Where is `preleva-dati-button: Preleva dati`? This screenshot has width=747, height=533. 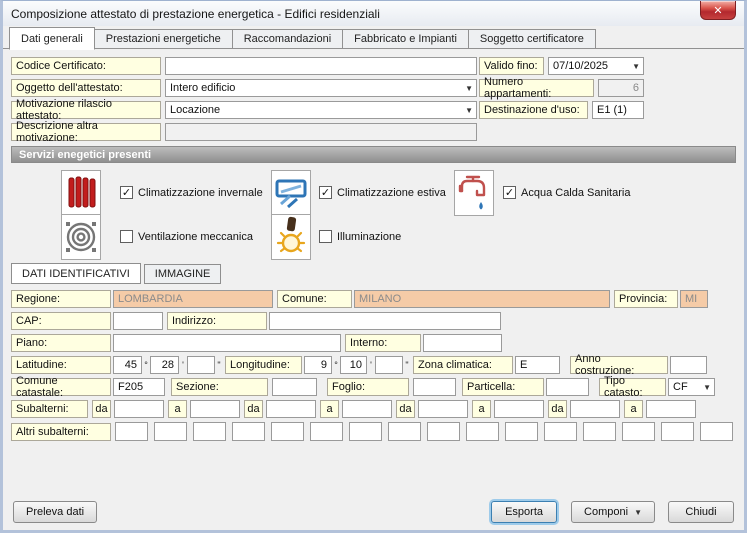
preleva-dati-button: Preleva dati is located at coordinates (55, 512).